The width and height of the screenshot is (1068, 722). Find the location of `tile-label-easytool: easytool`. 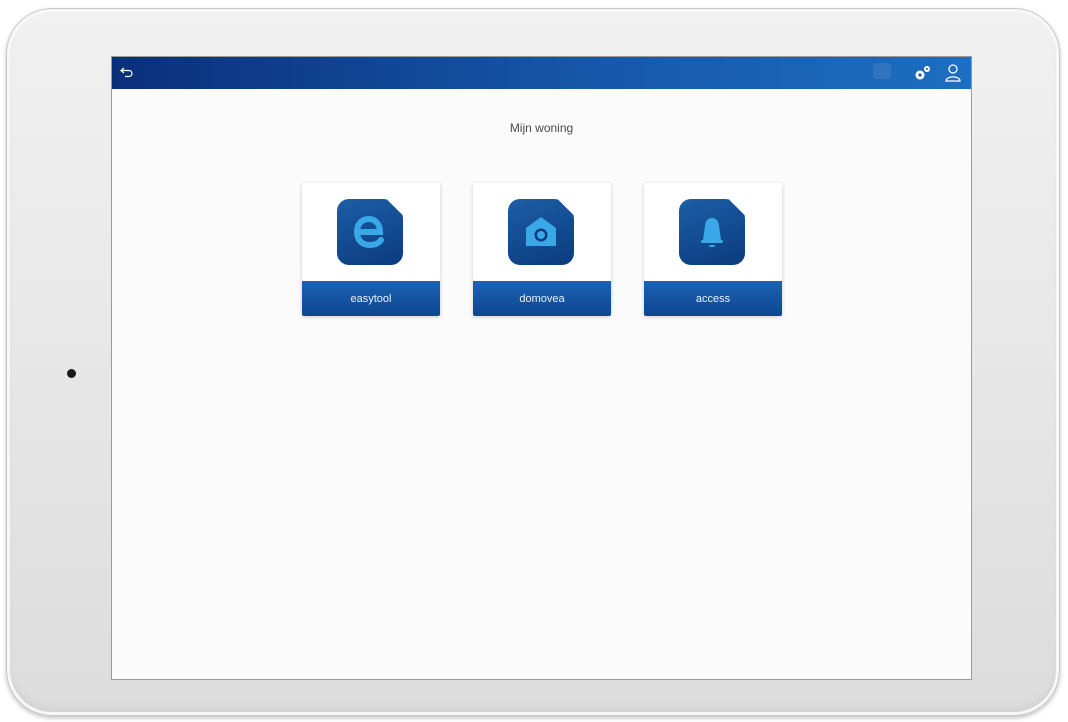

tile-label-easytool: easytool is located at coordinates (371, 298).